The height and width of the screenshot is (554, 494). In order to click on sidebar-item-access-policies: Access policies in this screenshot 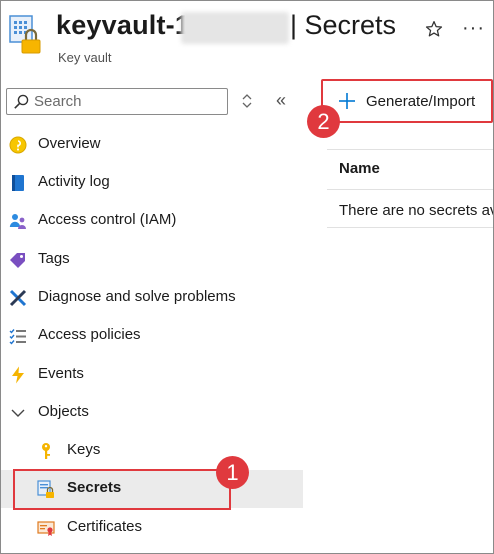, I will do `click(152, 336)`.